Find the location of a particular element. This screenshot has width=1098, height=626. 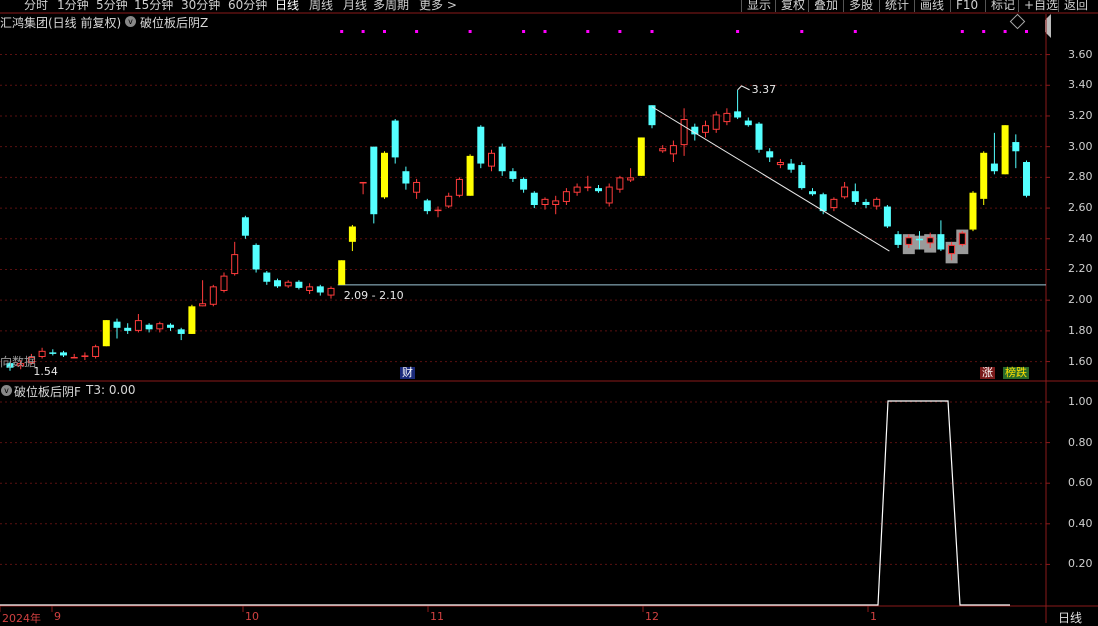

price-tick-label: 2.20 is located at coordinates (1080, 269).